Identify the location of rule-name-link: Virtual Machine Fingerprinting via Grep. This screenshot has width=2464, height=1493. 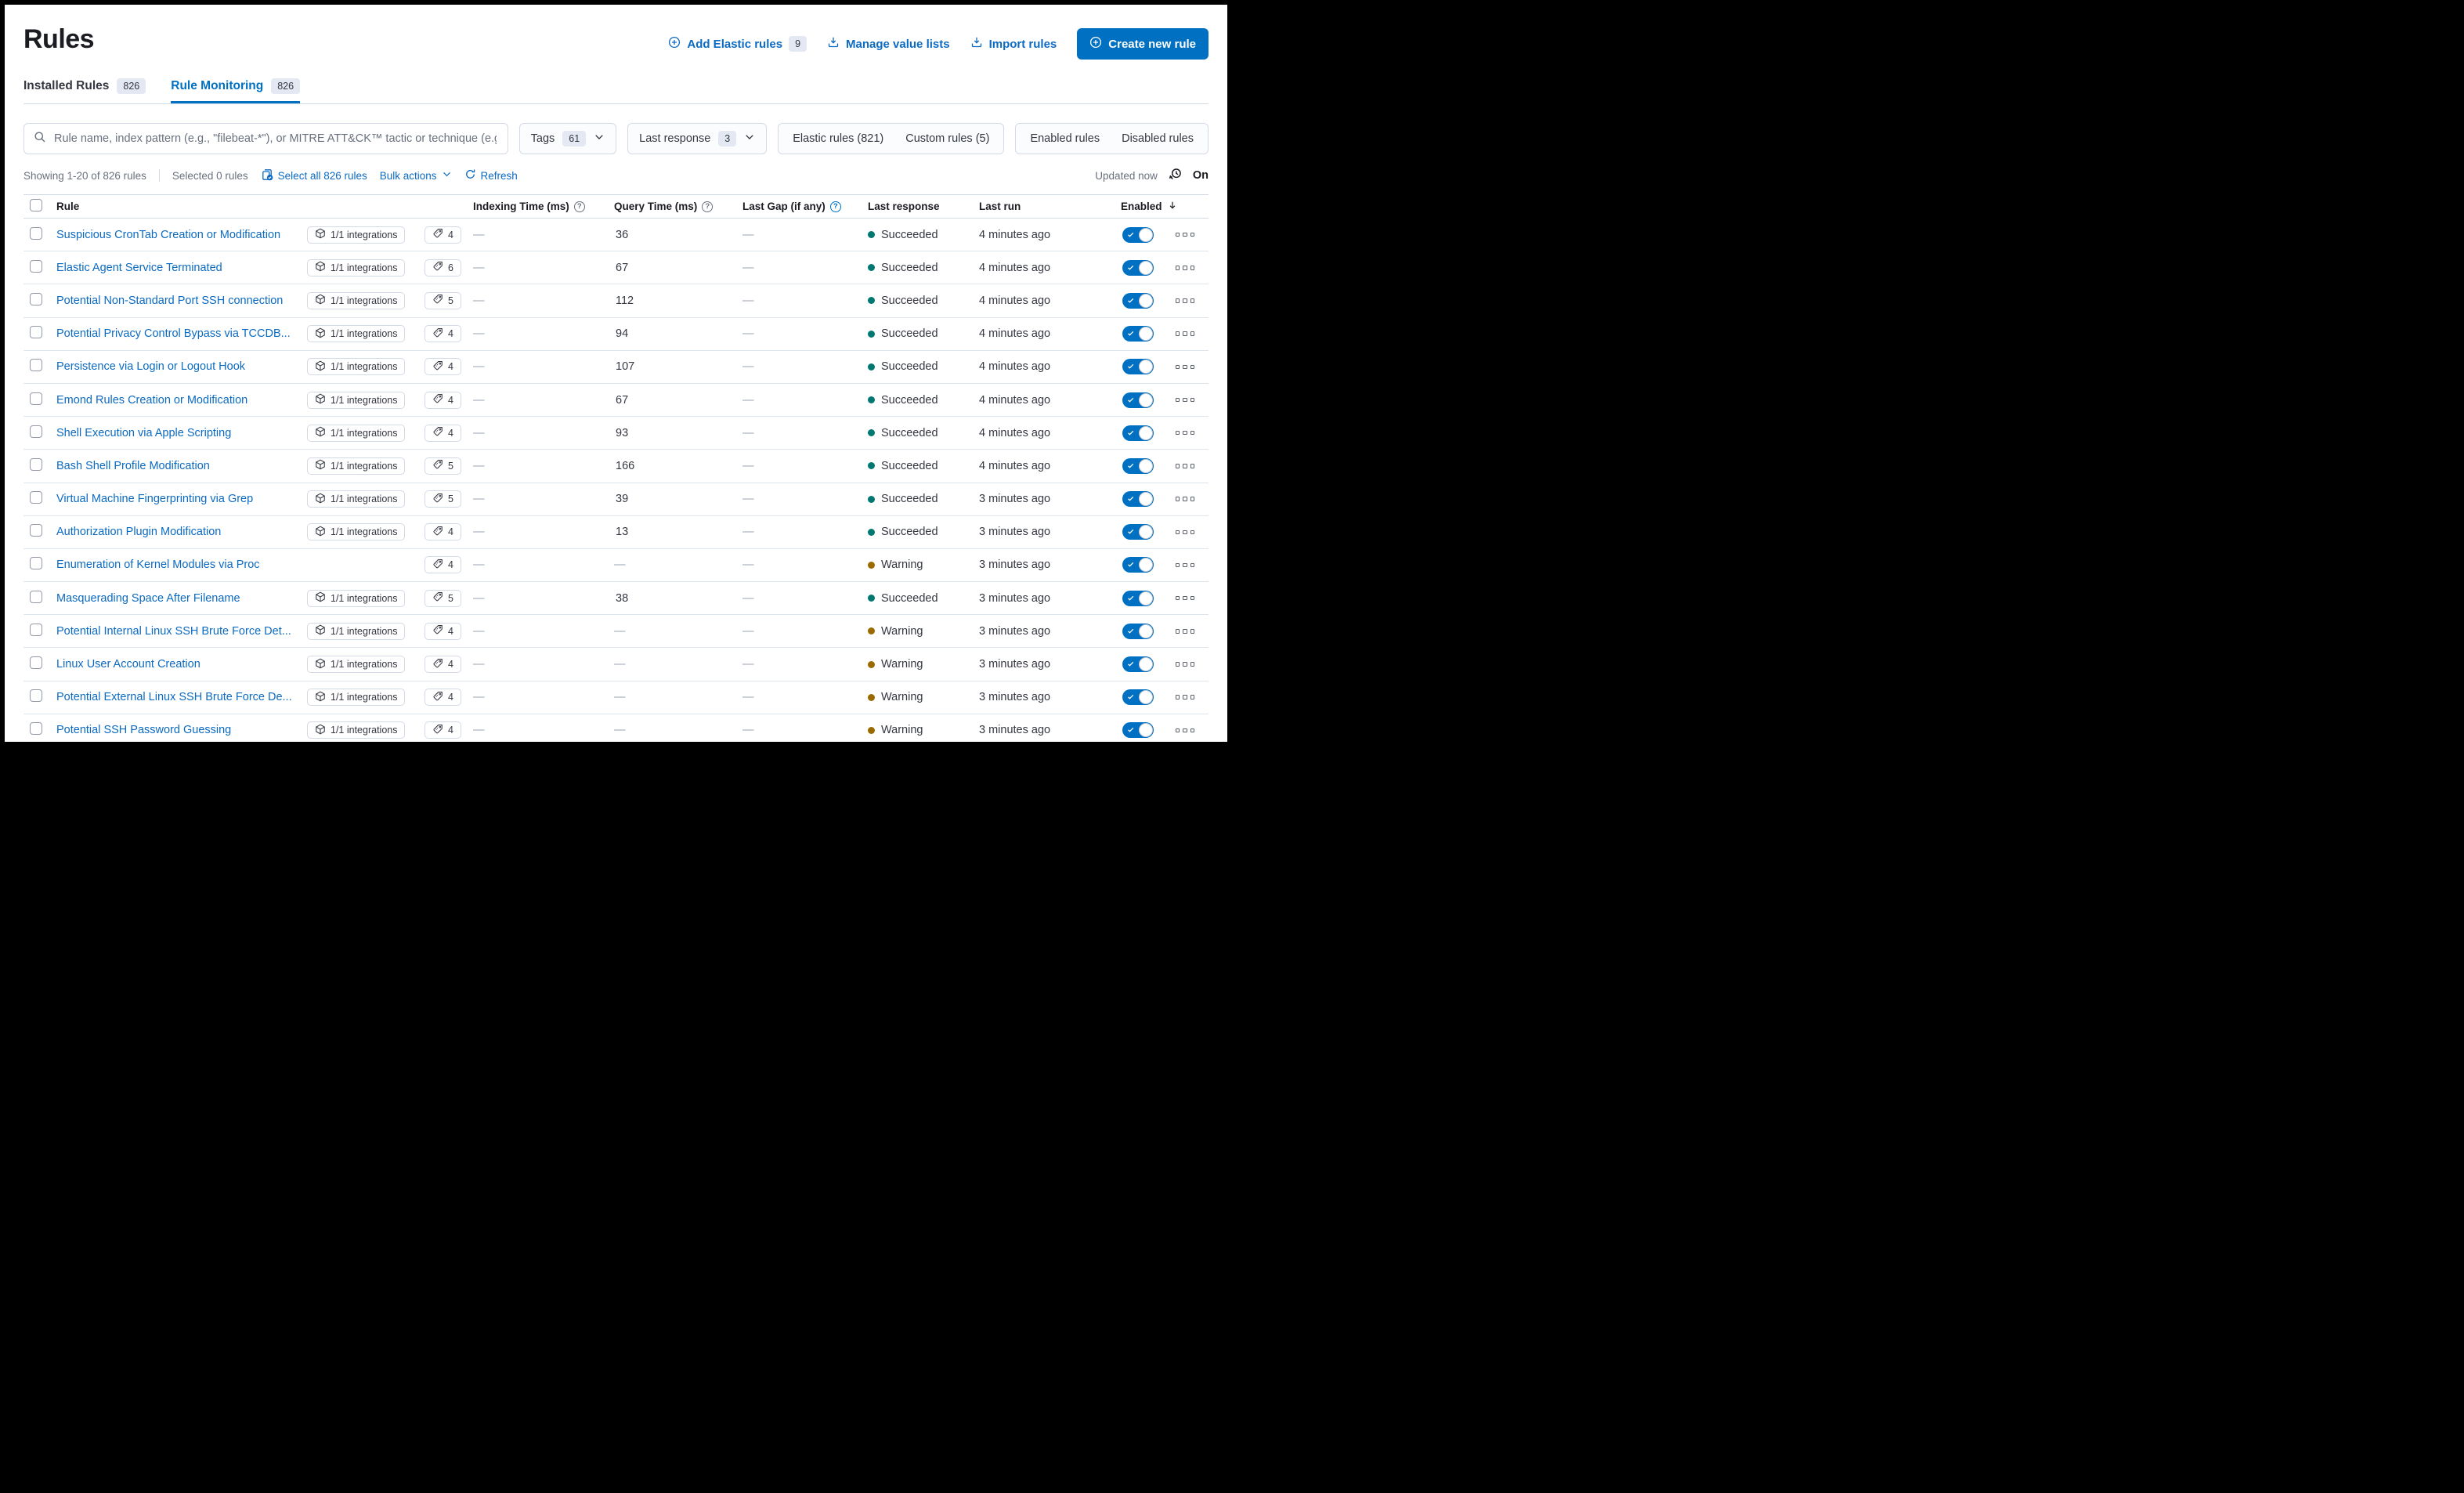
(181, 499).